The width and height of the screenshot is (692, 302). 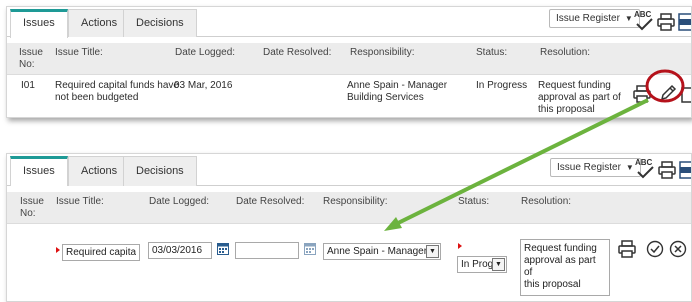 I want to click on edit-pencil-icon, so click(x=668, y=93).